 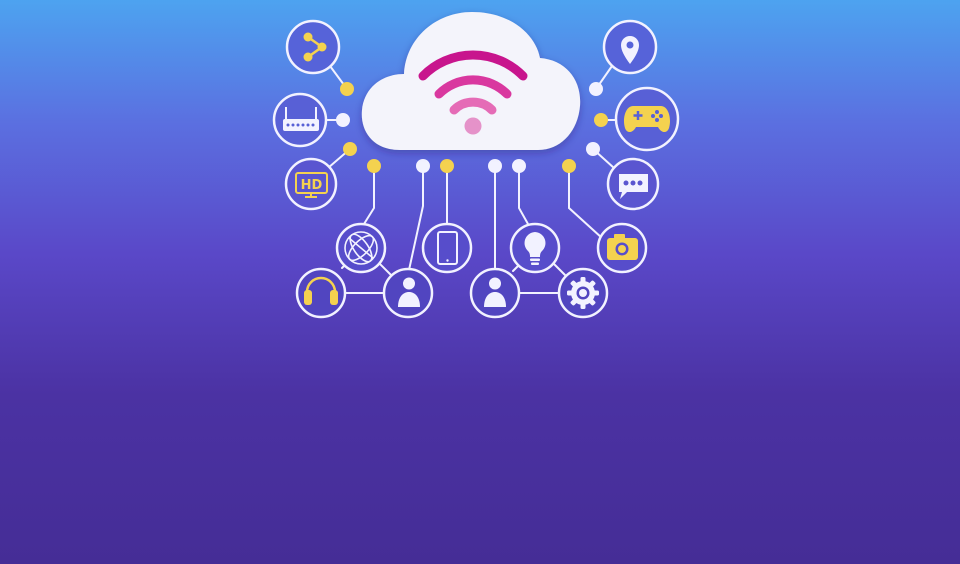 What do you see at coordinates (535, 248) in the screenshot?
I see `lightbulb-icon` at bounding box center [535, 248].